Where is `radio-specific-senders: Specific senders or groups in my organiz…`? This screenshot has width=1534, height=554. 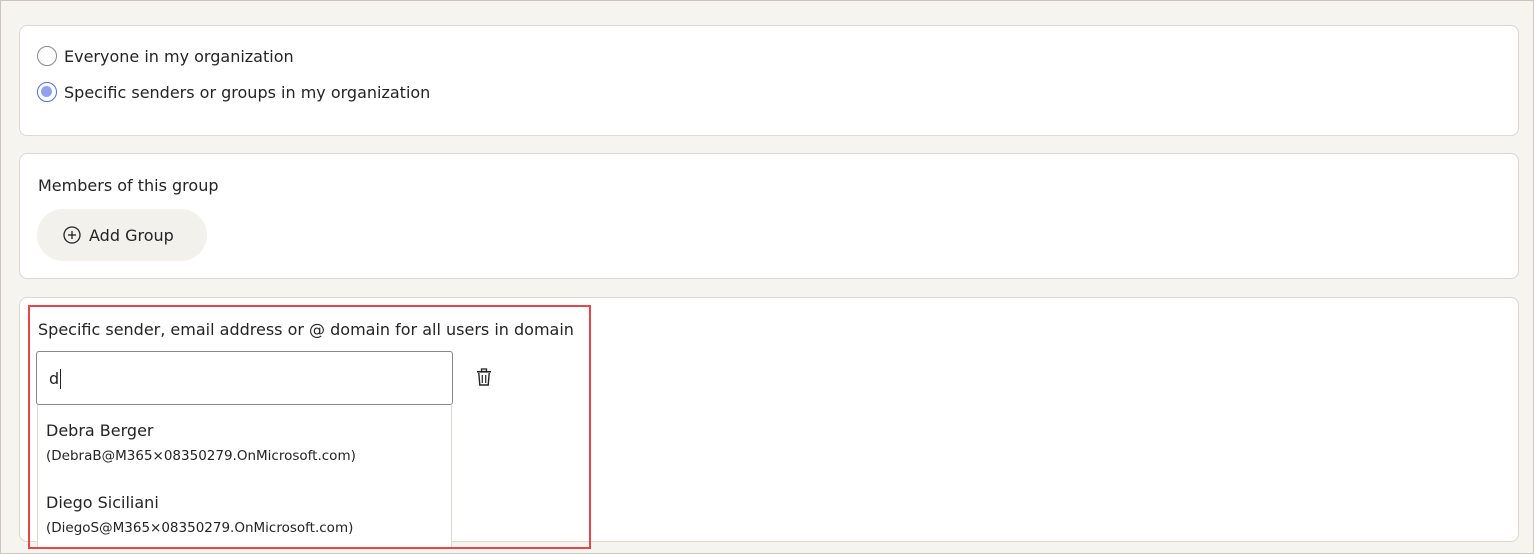
radio-specific-senders: Specific senders or groups in my organiz… is located at coordinates (233, 92).